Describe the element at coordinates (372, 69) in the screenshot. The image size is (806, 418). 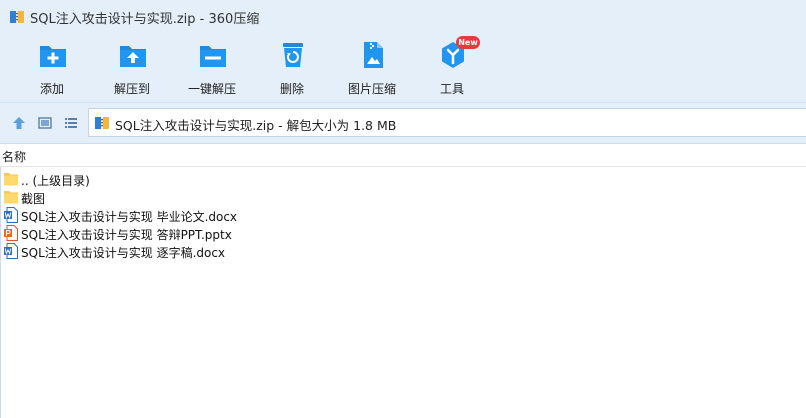
I see `image-compress-button: 图片压缩` at that location.